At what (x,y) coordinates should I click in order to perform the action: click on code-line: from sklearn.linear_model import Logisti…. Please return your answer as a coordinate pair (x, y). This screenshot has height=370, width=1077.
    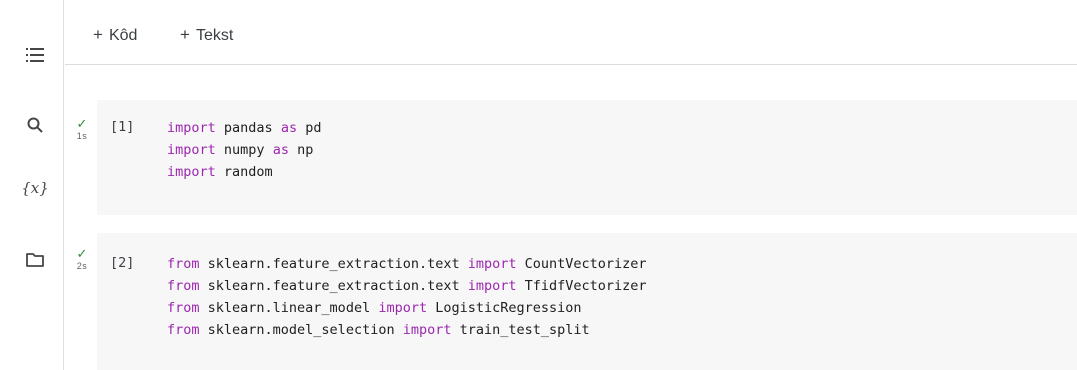
    Looking at the image, I should click on (407, 308).